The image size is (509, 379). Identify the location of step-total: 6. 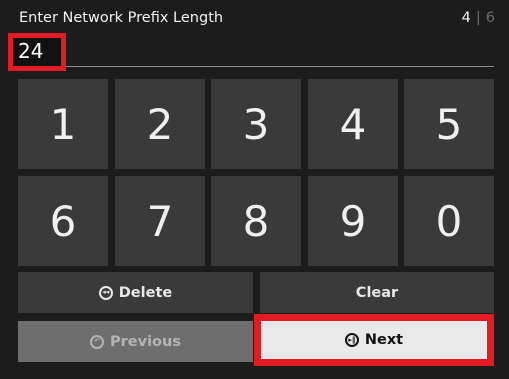
(490, 18).